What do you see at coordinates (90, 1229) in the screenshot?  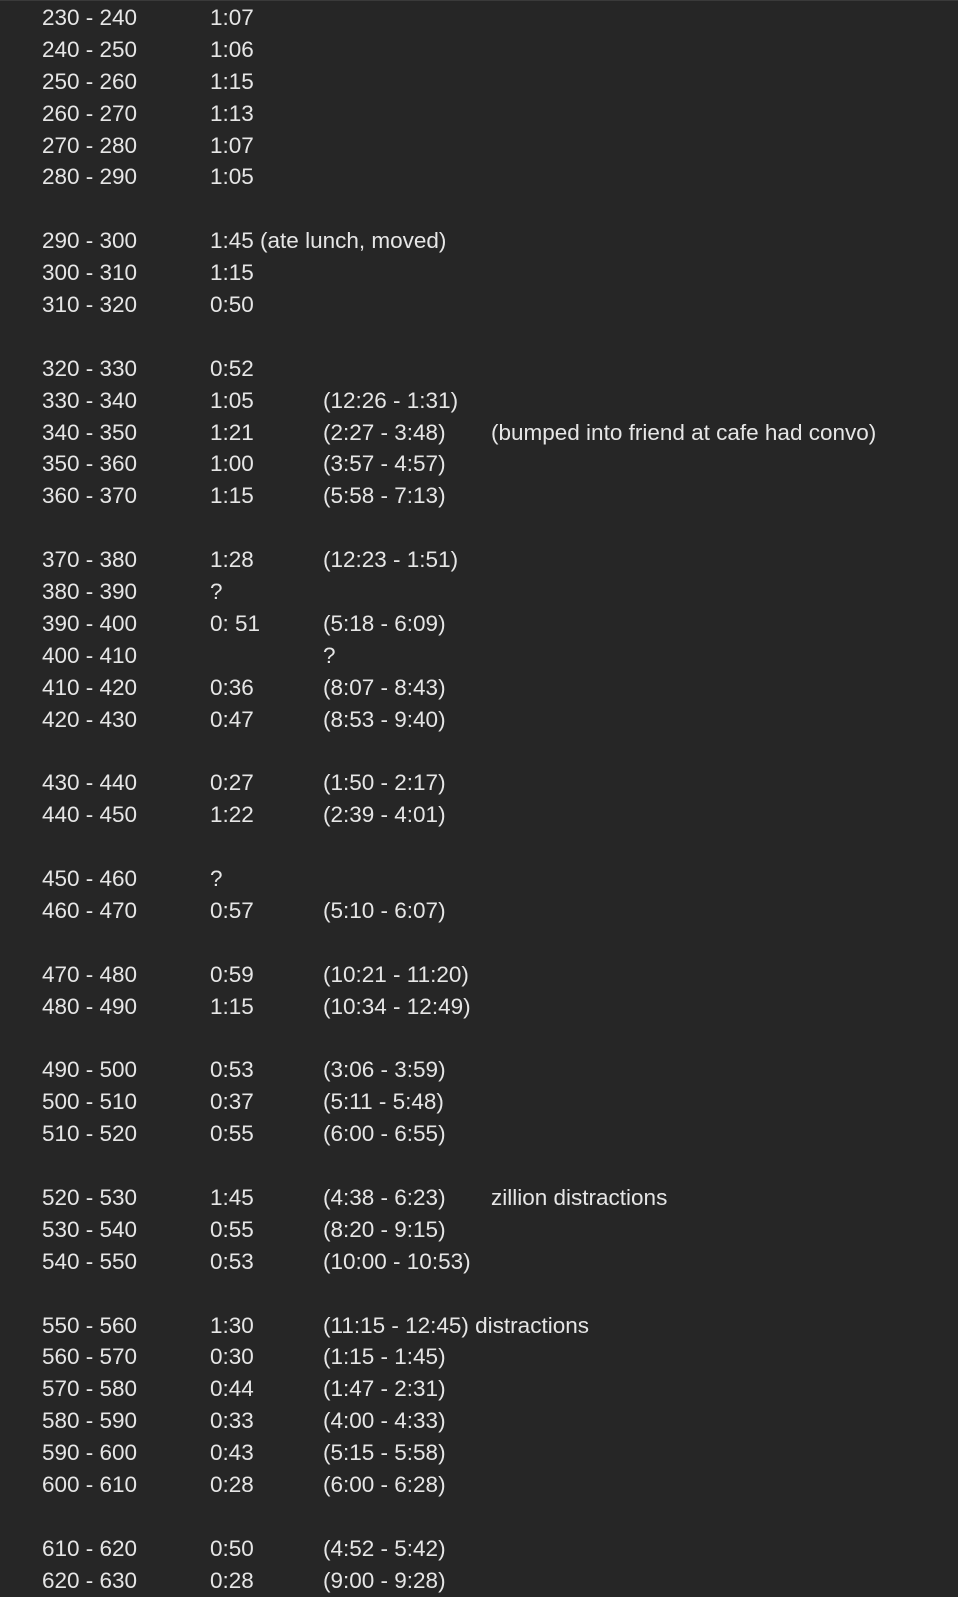 I see `page-range: 530 - 540` at bounding box center [90, 1229].